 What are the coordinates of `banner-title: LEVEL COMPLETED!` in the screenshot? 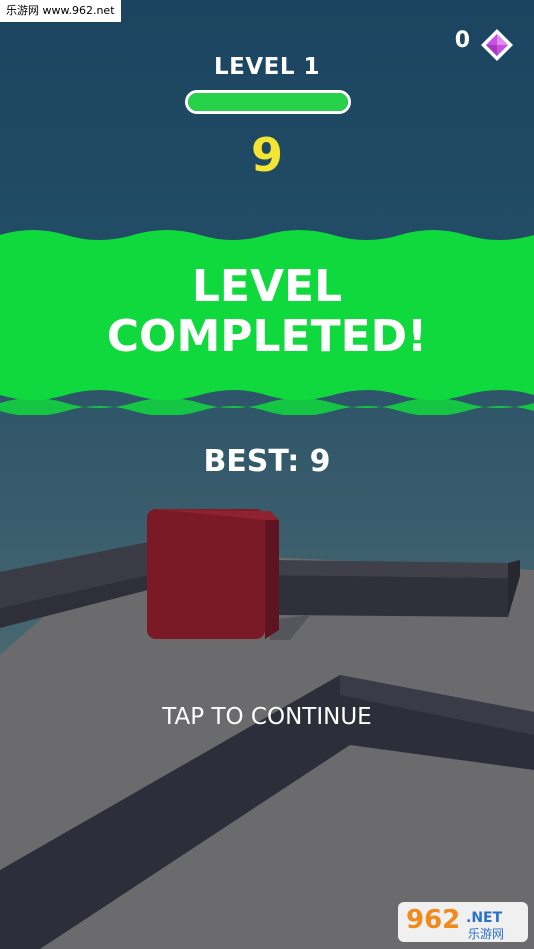 It's located at (267, 312).